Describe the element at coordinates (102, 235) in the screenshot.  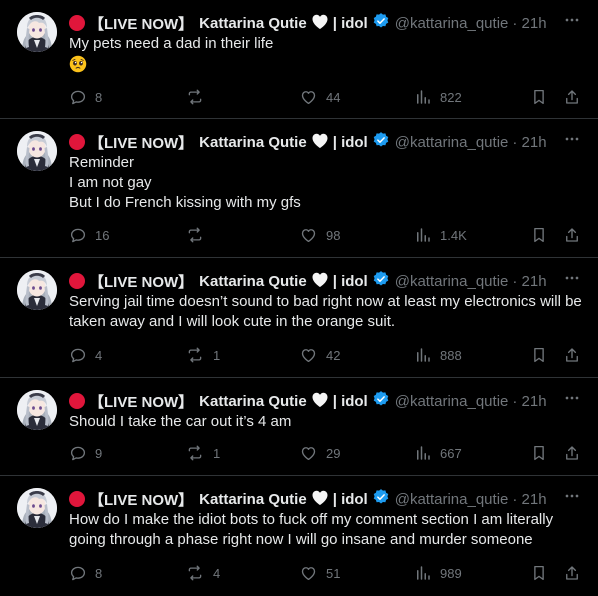
I see `reply-count: 16` at that location.